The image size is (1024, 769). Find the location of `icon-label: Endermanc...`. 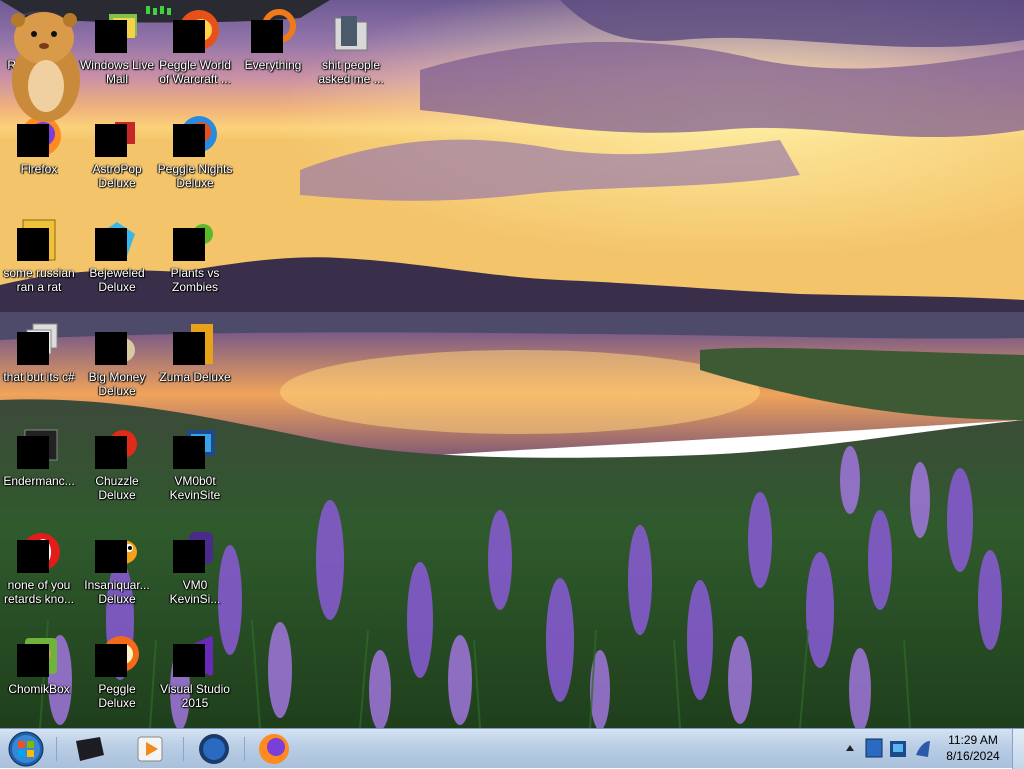

icon-label: Endermanc... is located at coordinates (39, 481).